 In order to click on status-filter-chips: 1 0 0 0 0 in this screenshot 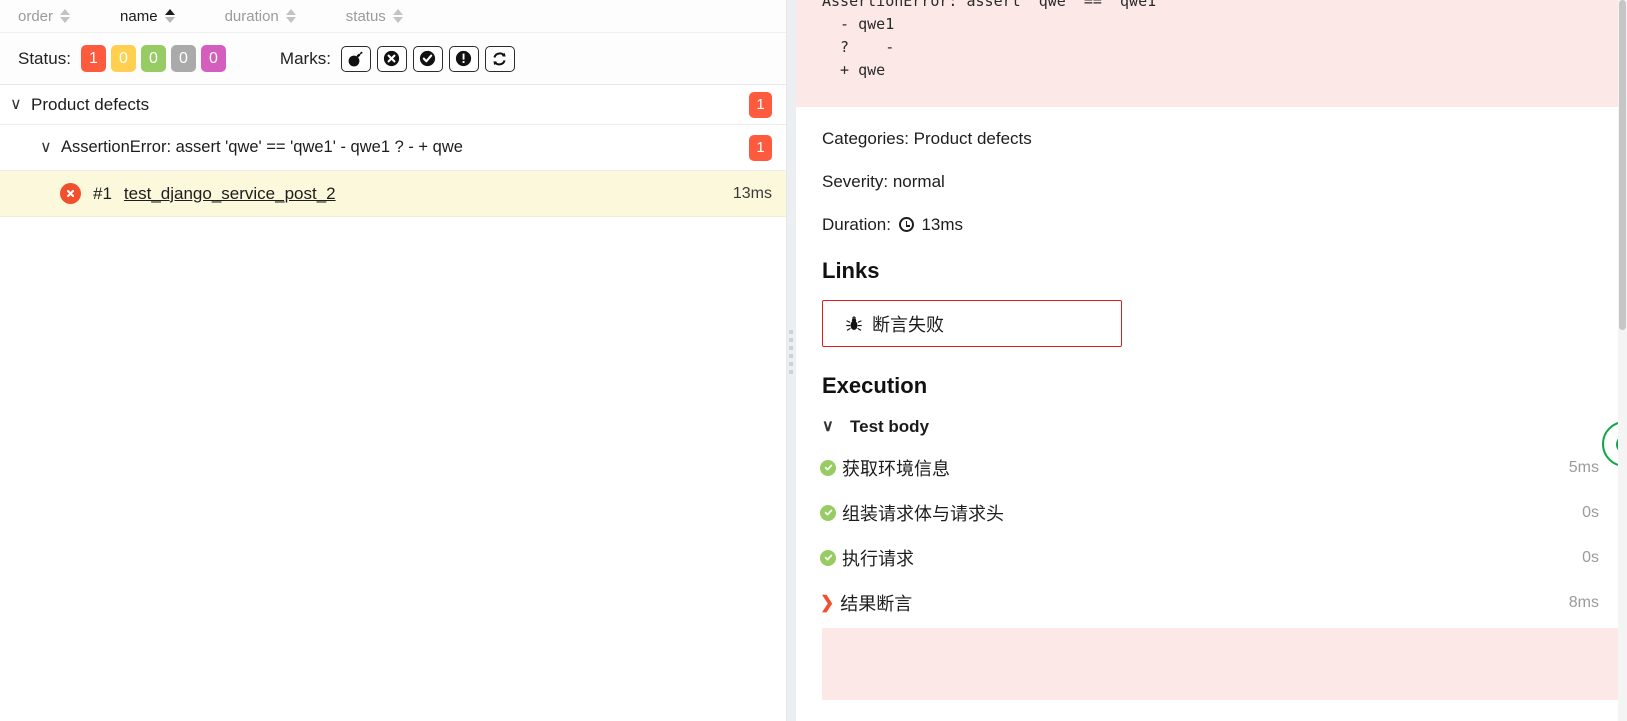, I will do `click(153, 58)`.